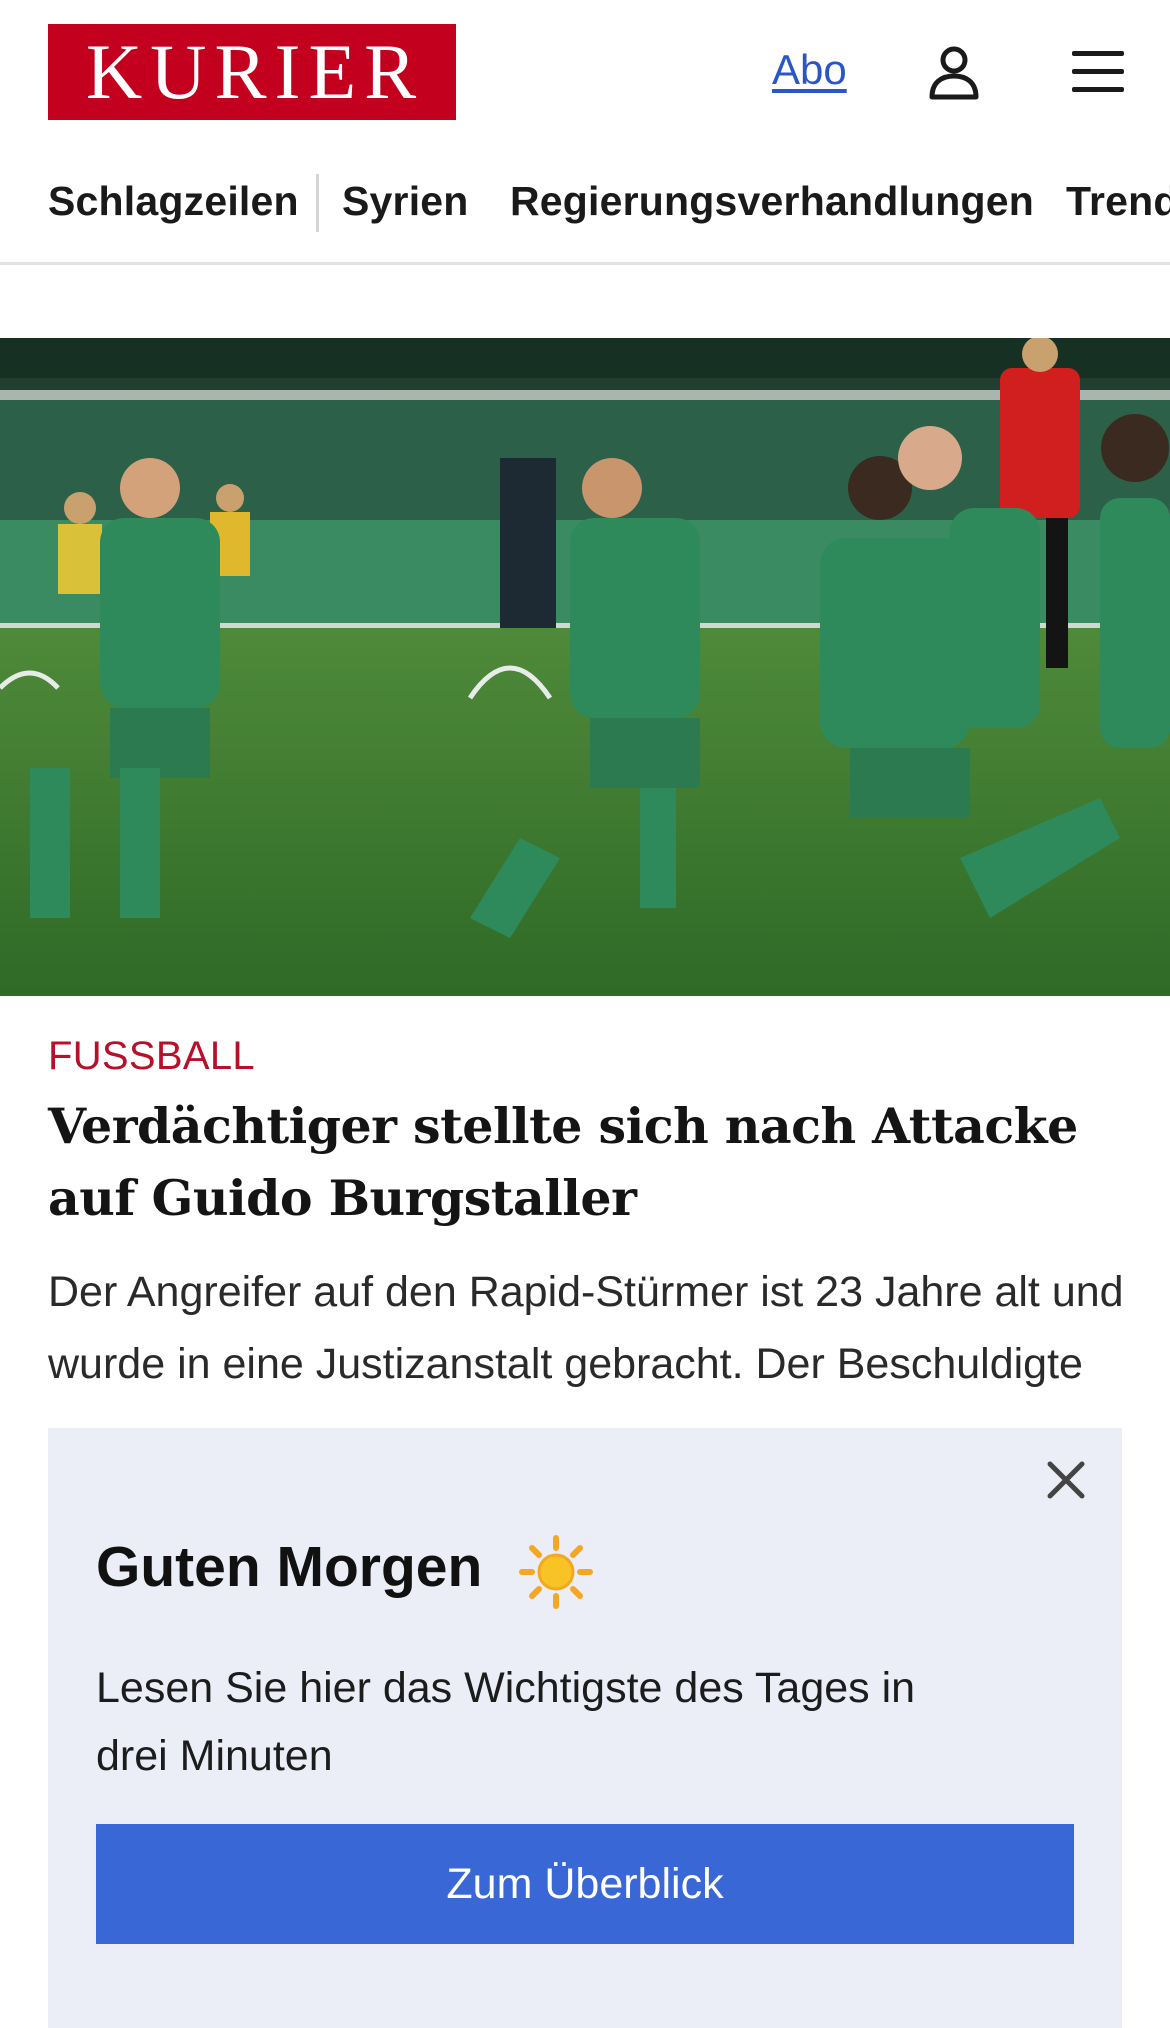  I want to click on user-account-button, so click(954, 72).